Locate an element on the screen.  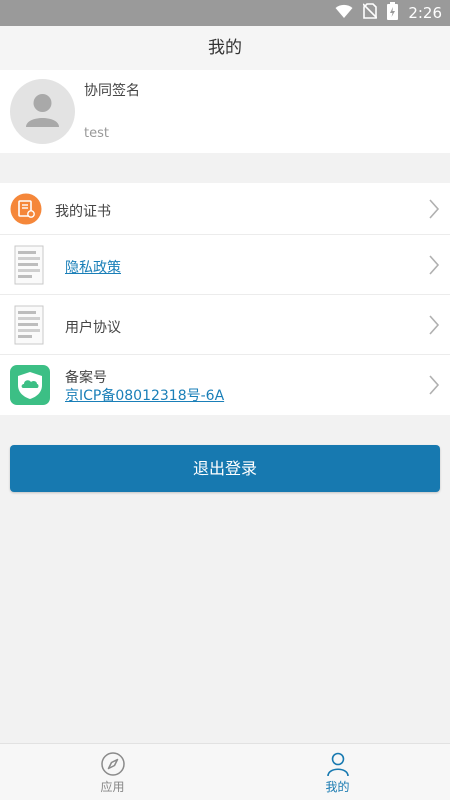
menu-item-user-agreement: 用户协议 is located at coordinates (225, 325).